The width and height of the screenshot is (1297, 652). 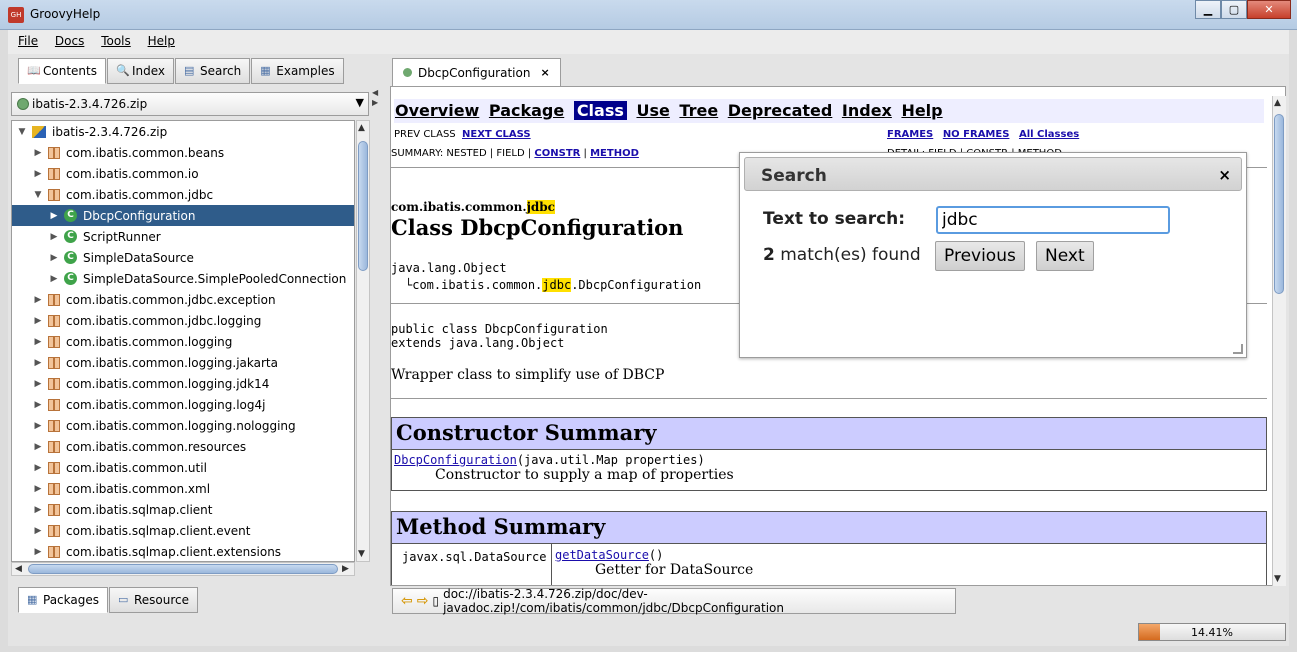 I want to click on tree-item: ▶ com.ibatis.common.beans, so click(x=183, y=152).